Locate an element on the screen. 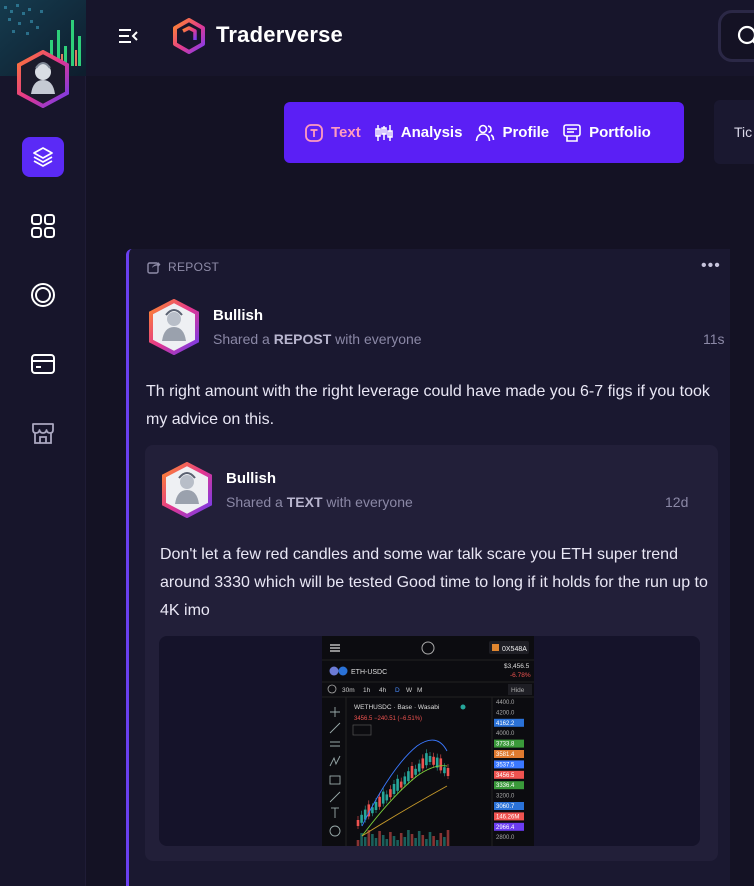 The image size is (754, 886). tab-analysis: Analysis is located at coordinates (418, 133).